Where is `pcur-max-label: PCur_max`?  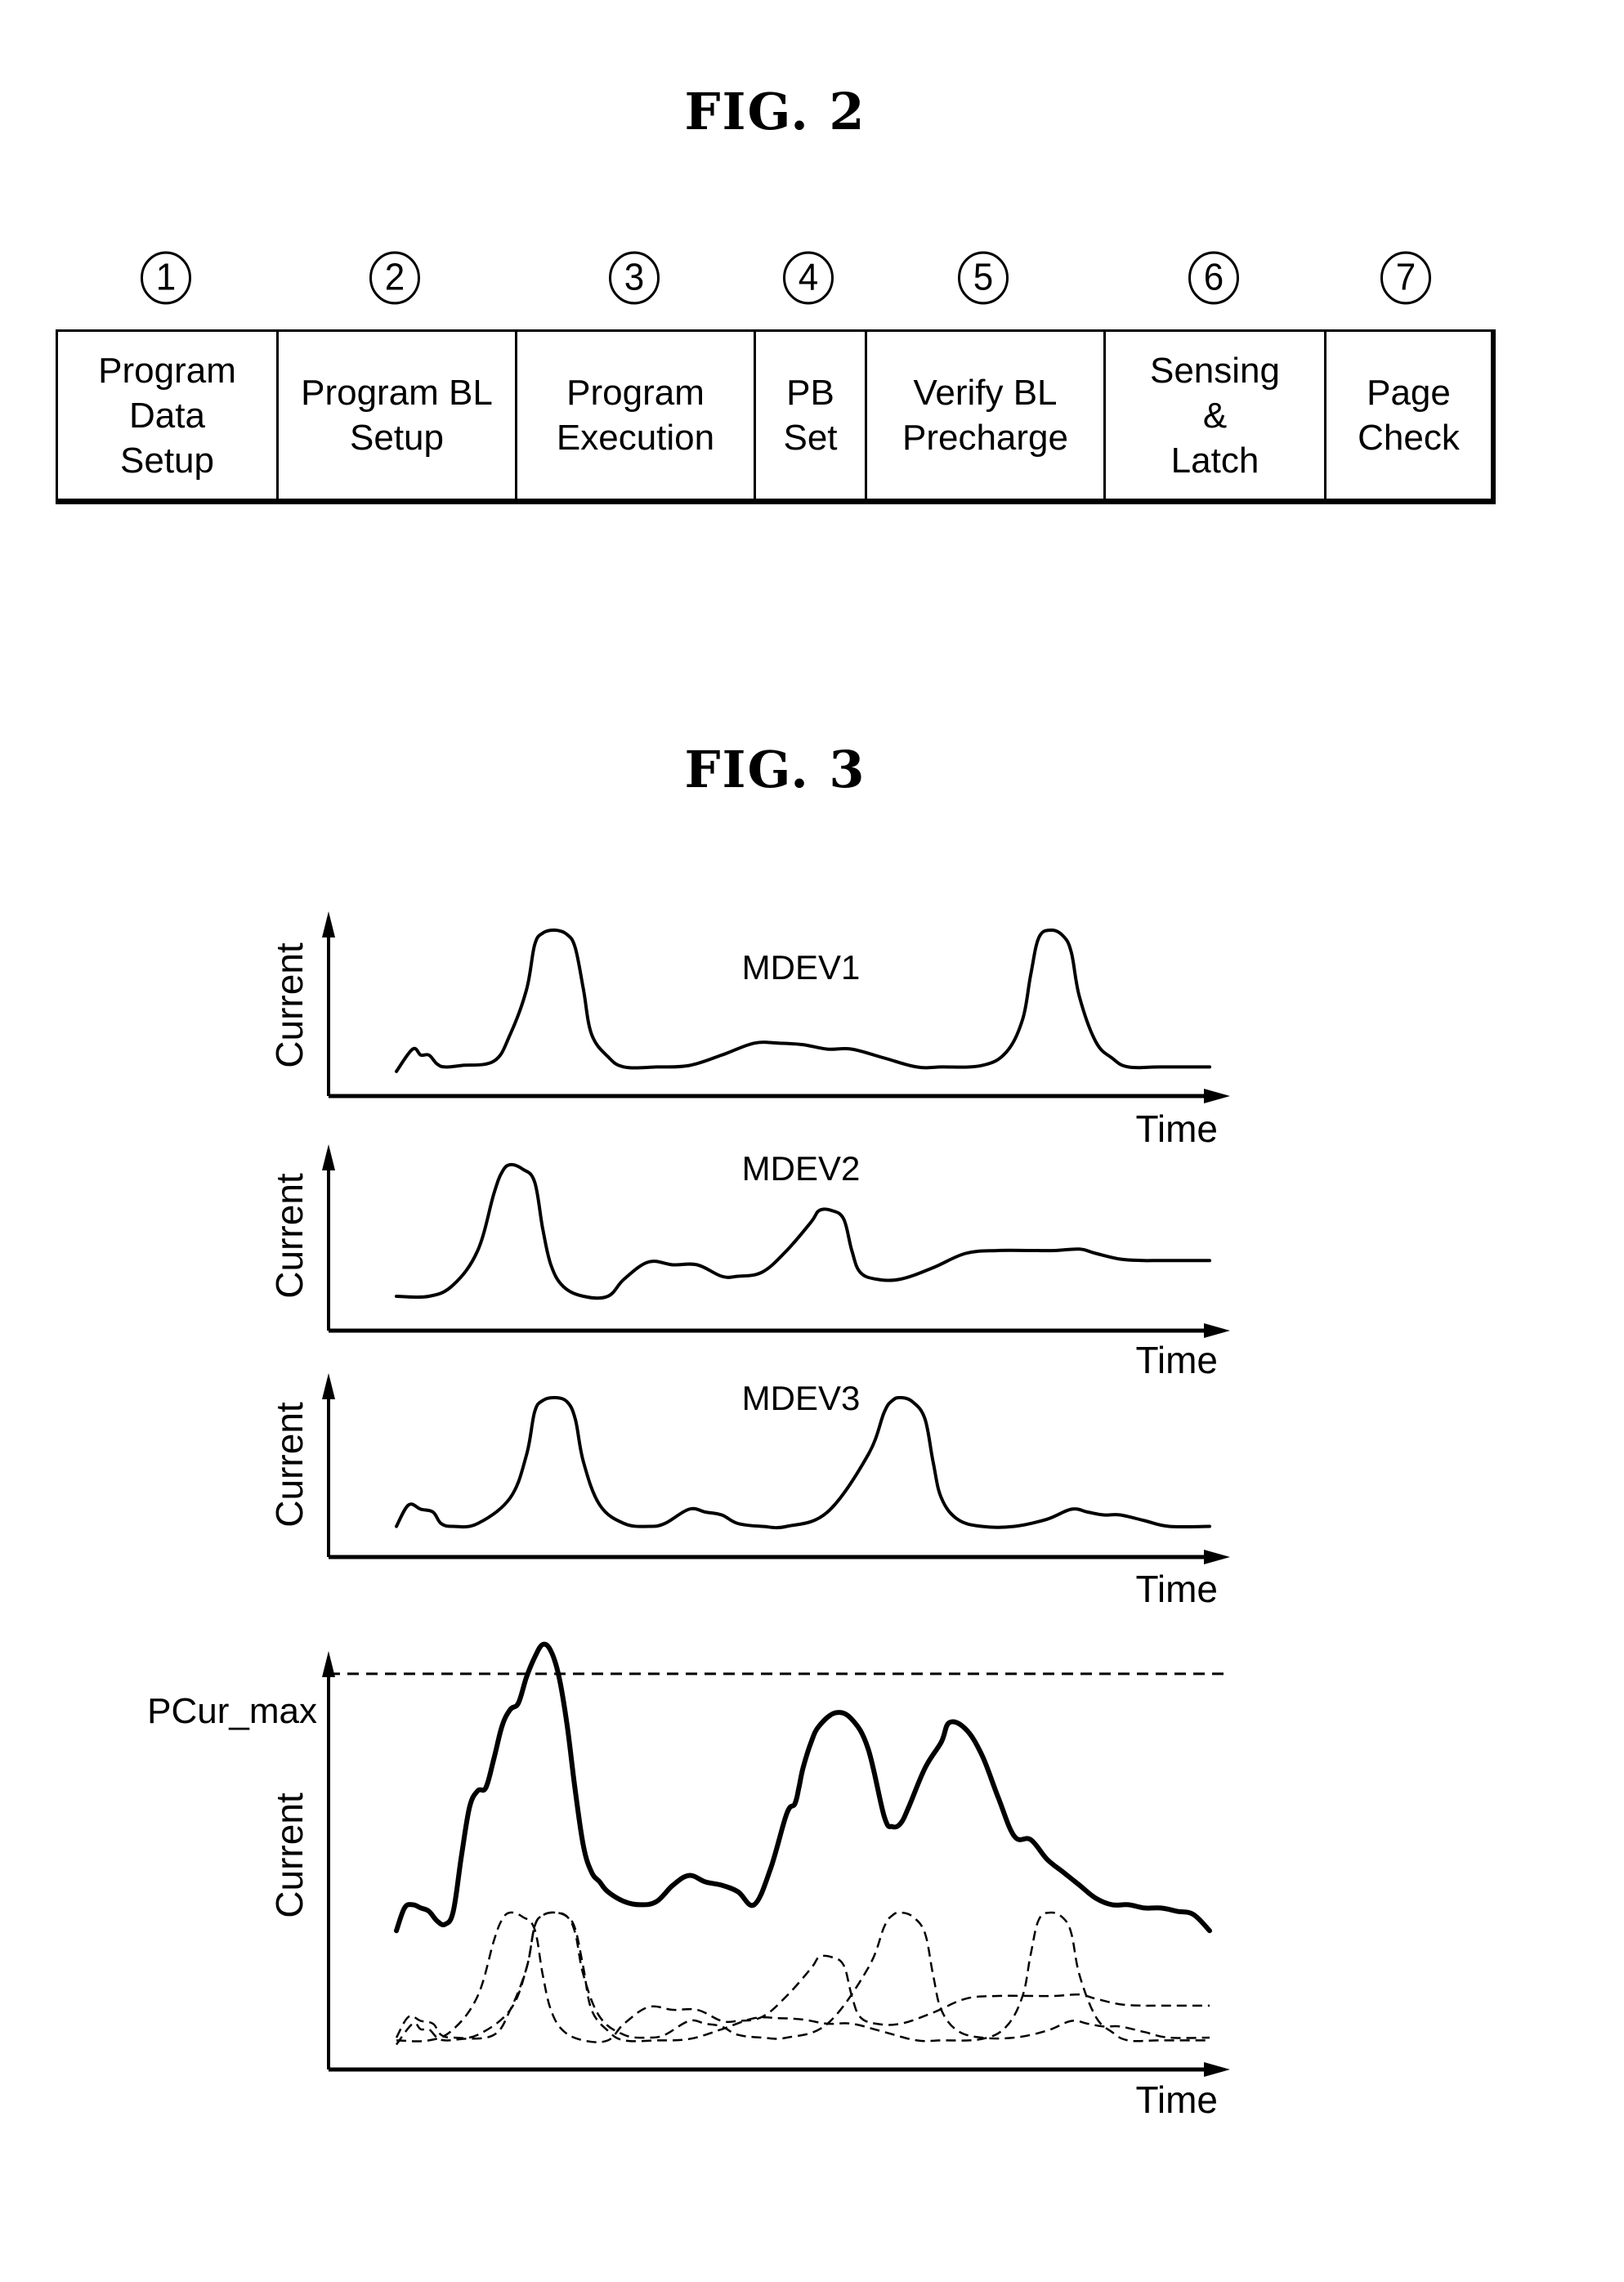
pcur-max-label: PCur_max is located at coordinates (232, 1711).